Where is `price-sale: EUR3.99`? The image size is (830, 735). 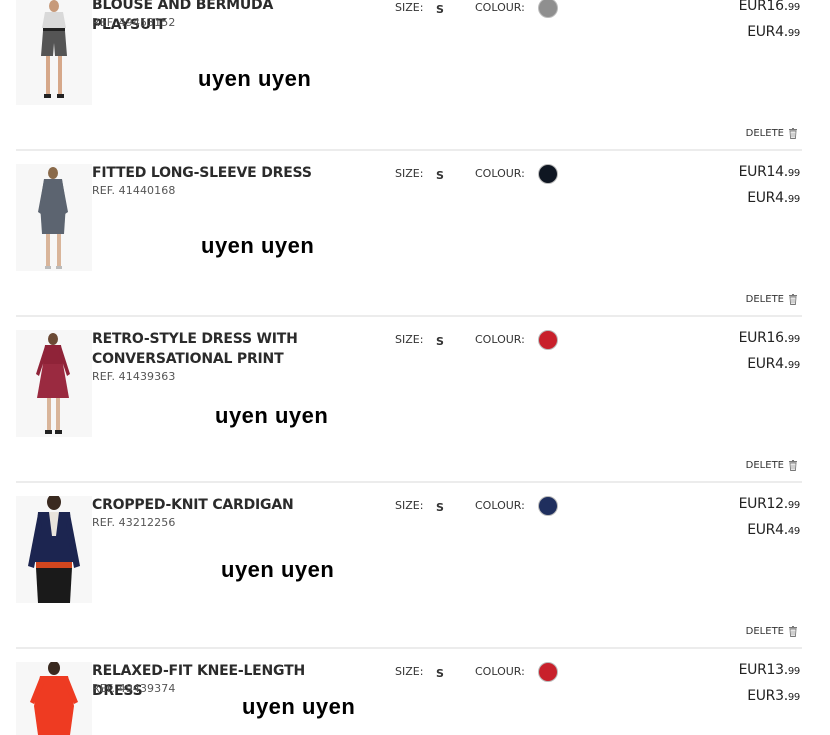
price-sale: EUR3.99 is located at coordinates (773, 696).